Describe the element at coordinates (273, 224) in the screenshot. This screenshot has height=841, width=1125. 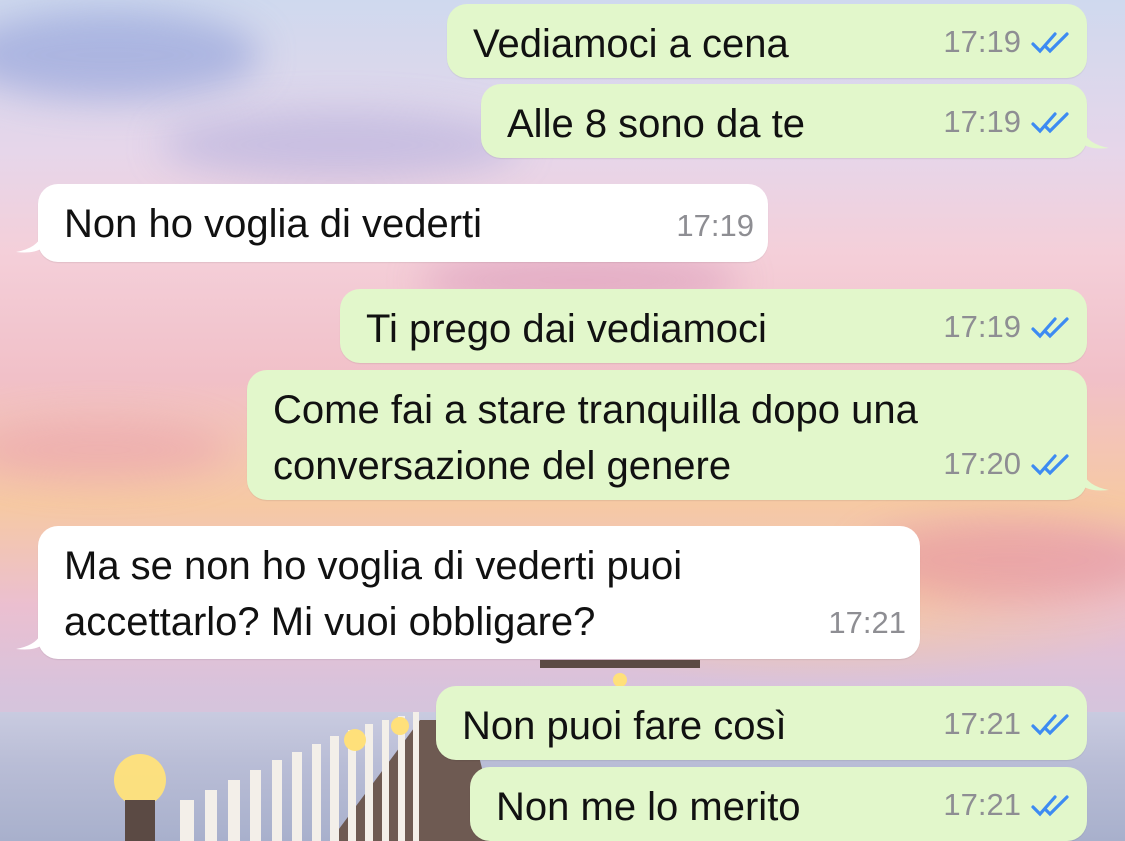
I see `message-text: Non ho voglia di vederti` at that location.